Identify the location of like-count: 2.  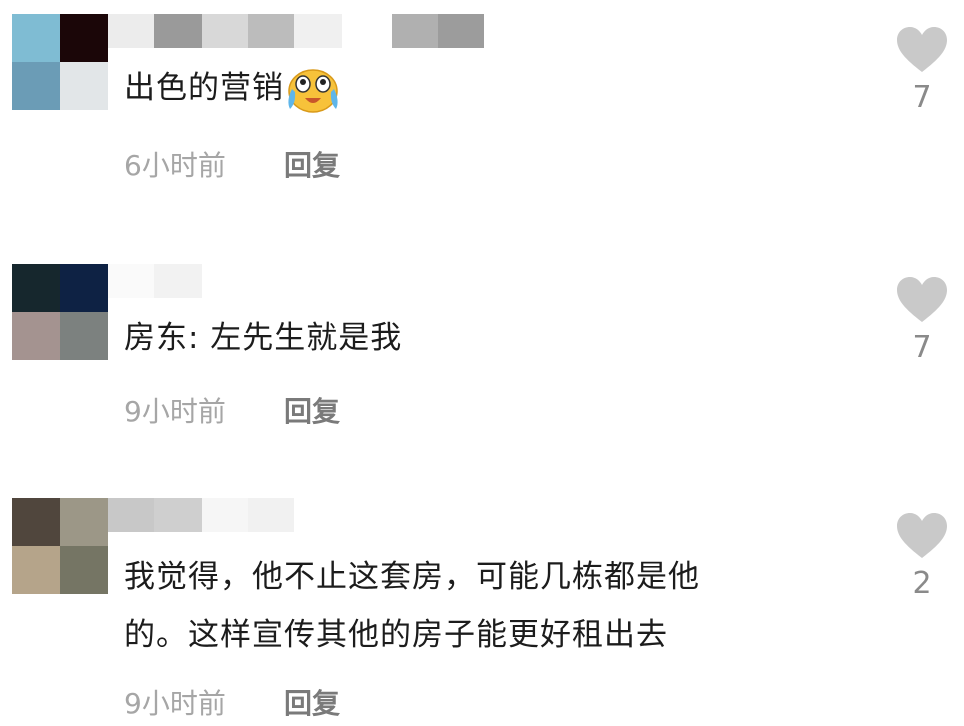
(922, 583).